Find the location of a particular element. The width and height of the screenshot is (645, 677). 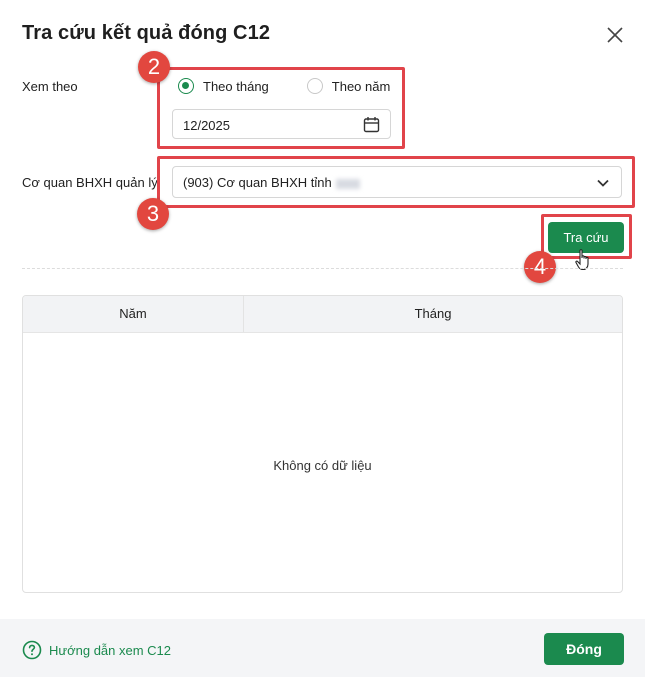

help-link: Hướng dẫn xem C12 is located at coordinates (96, 650).